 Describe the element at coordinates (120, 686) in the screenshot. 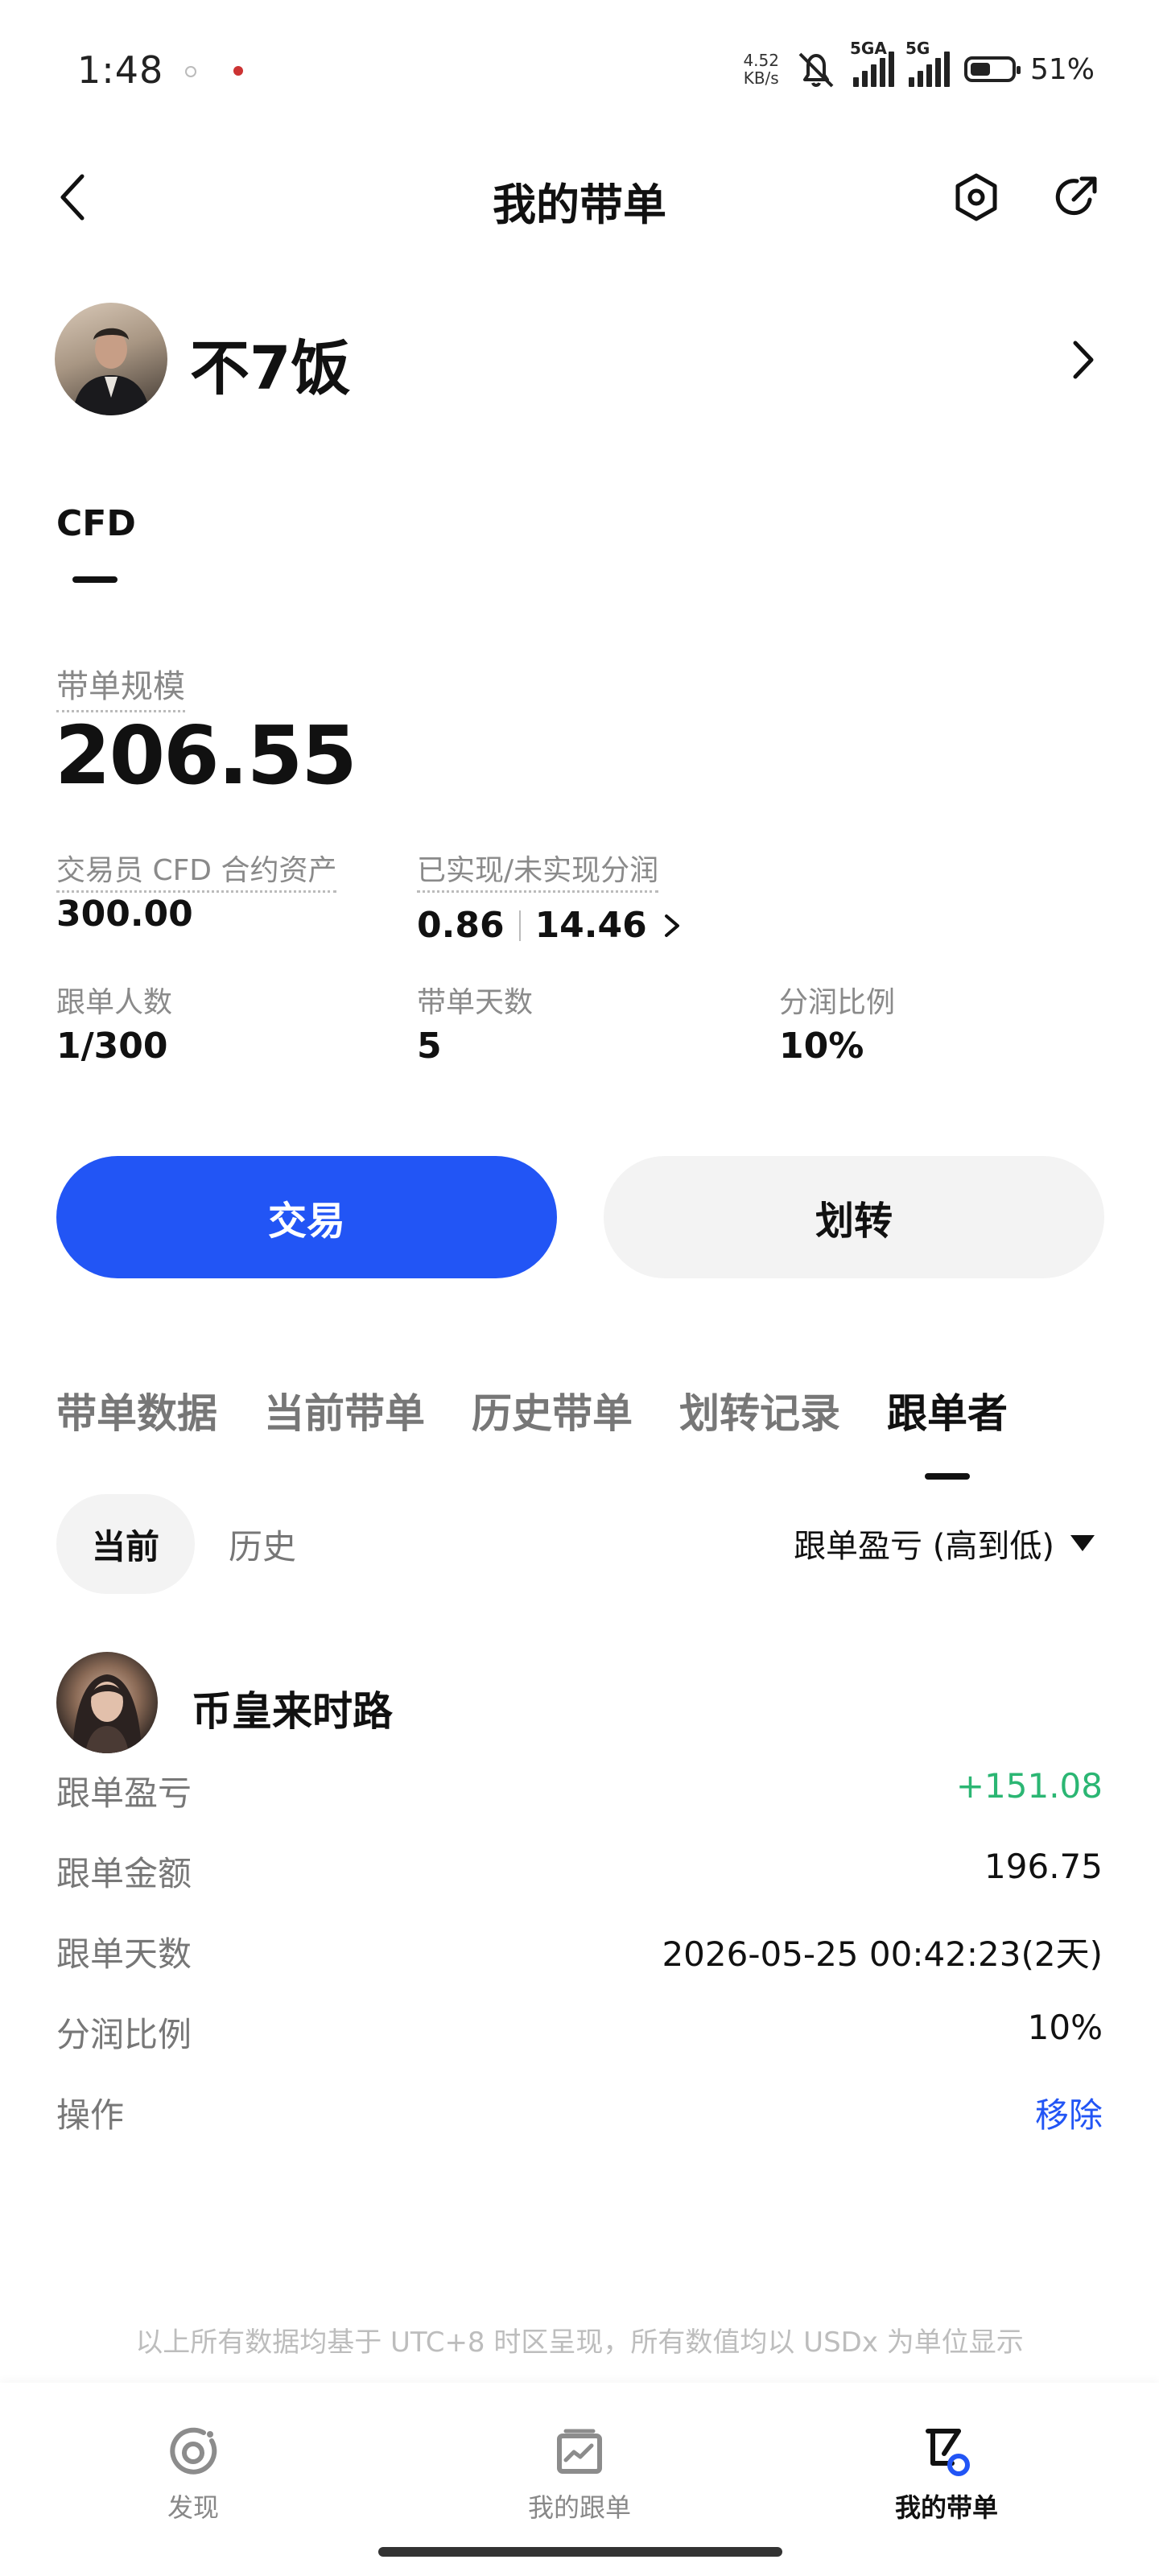

I see `scale-label: 带单规模` at that location.